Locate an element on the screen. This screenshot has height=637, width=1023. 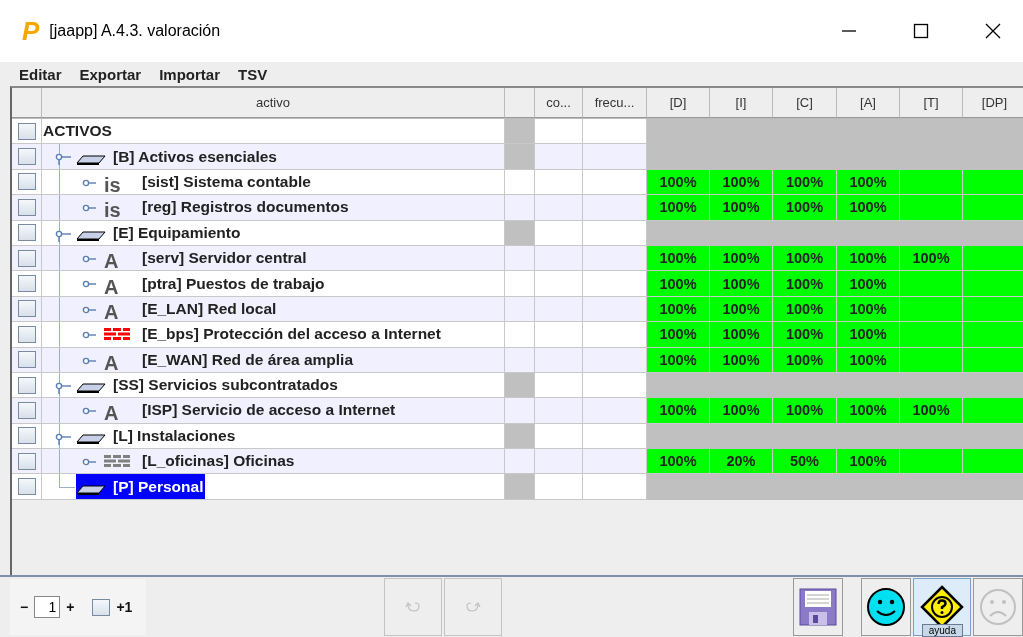
asset-type-icon: A is located at coordinates (119, 413).